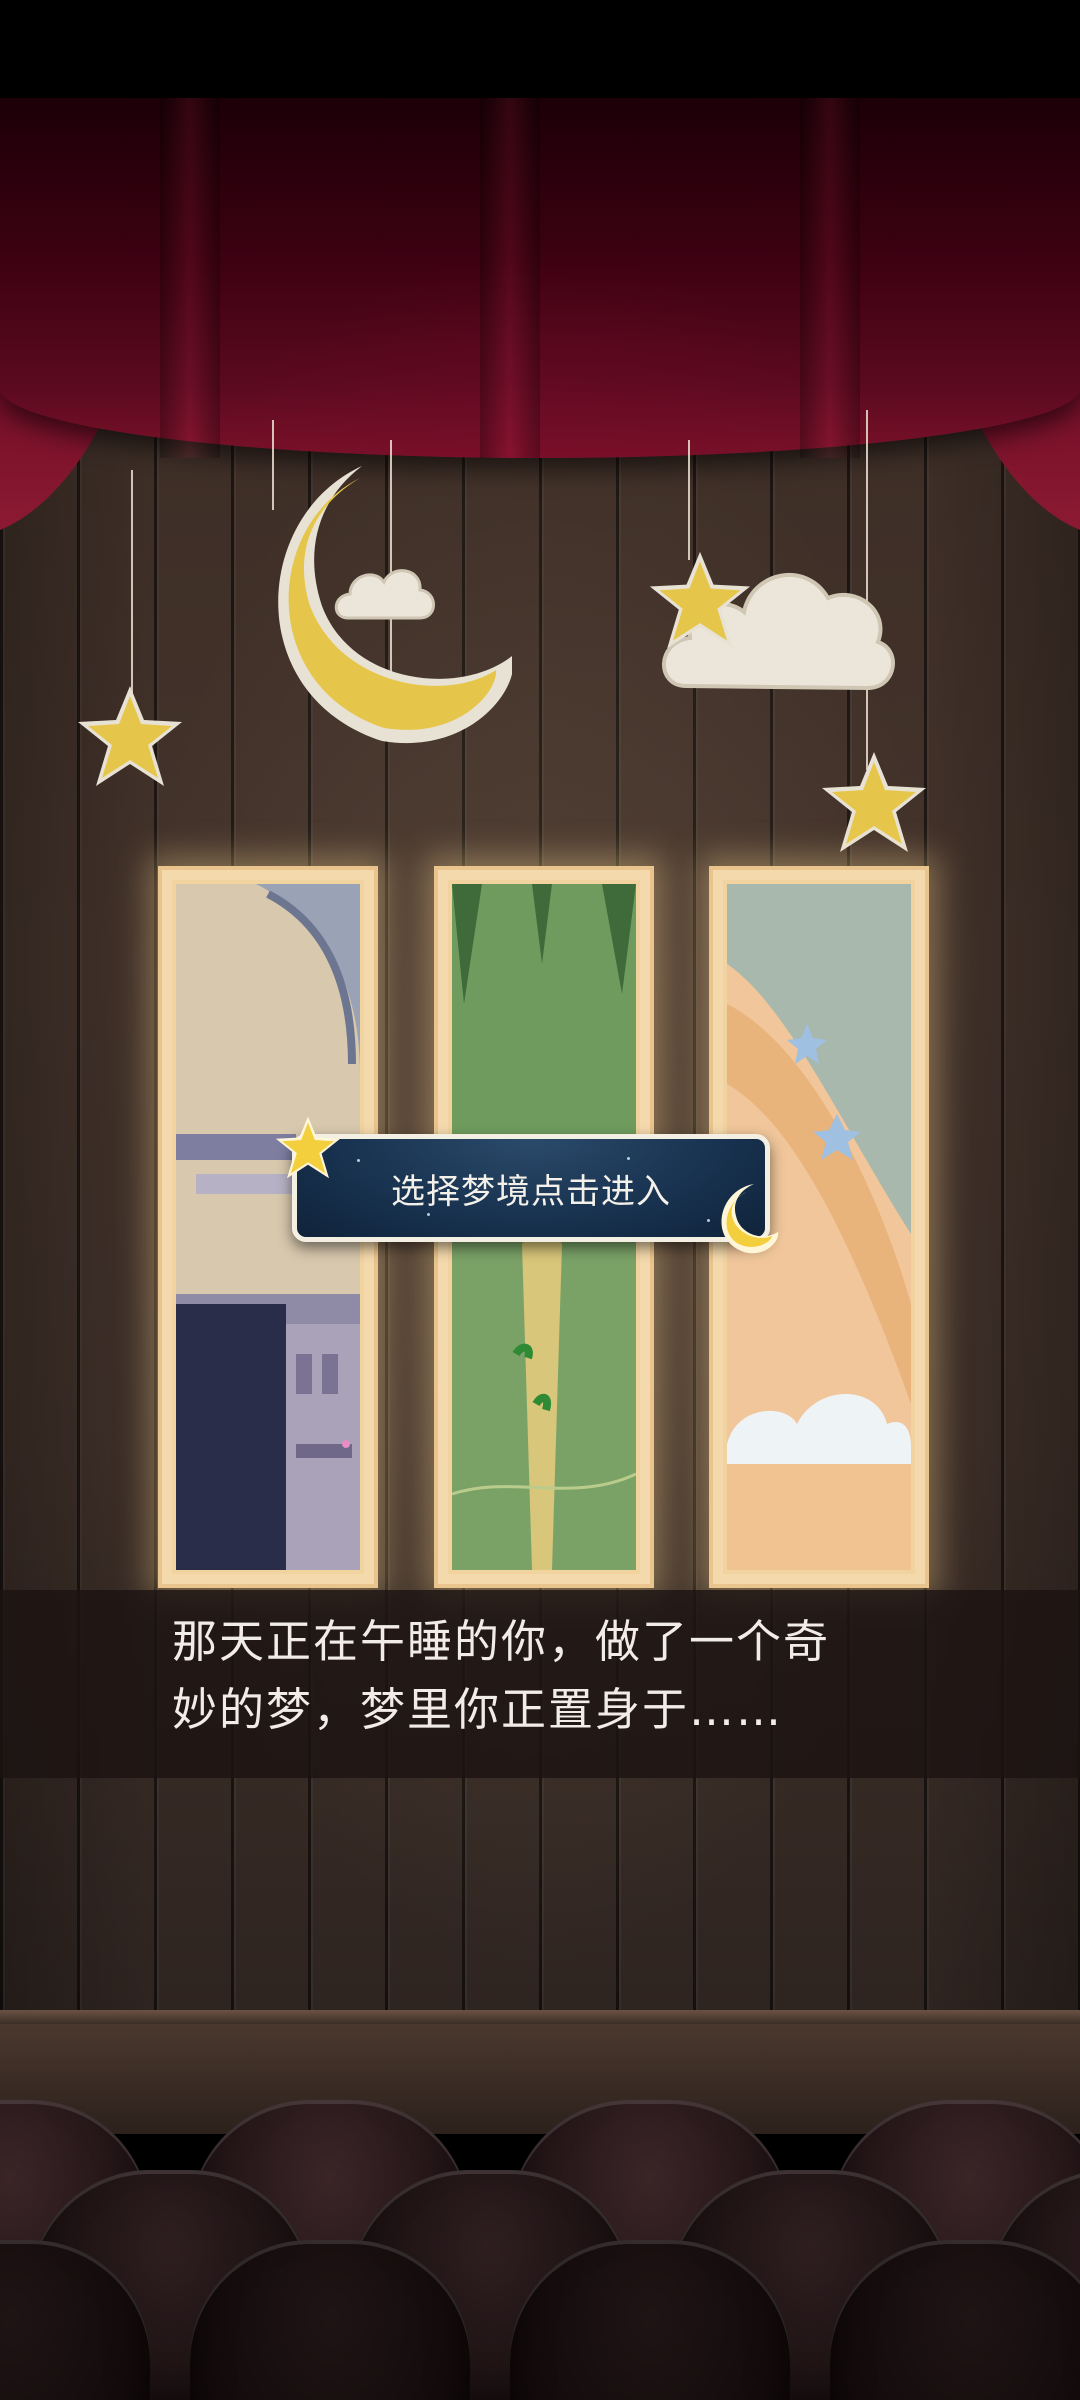  I want to click on tooltip-text: 选择梦境点击进入, so click(531, 1191).